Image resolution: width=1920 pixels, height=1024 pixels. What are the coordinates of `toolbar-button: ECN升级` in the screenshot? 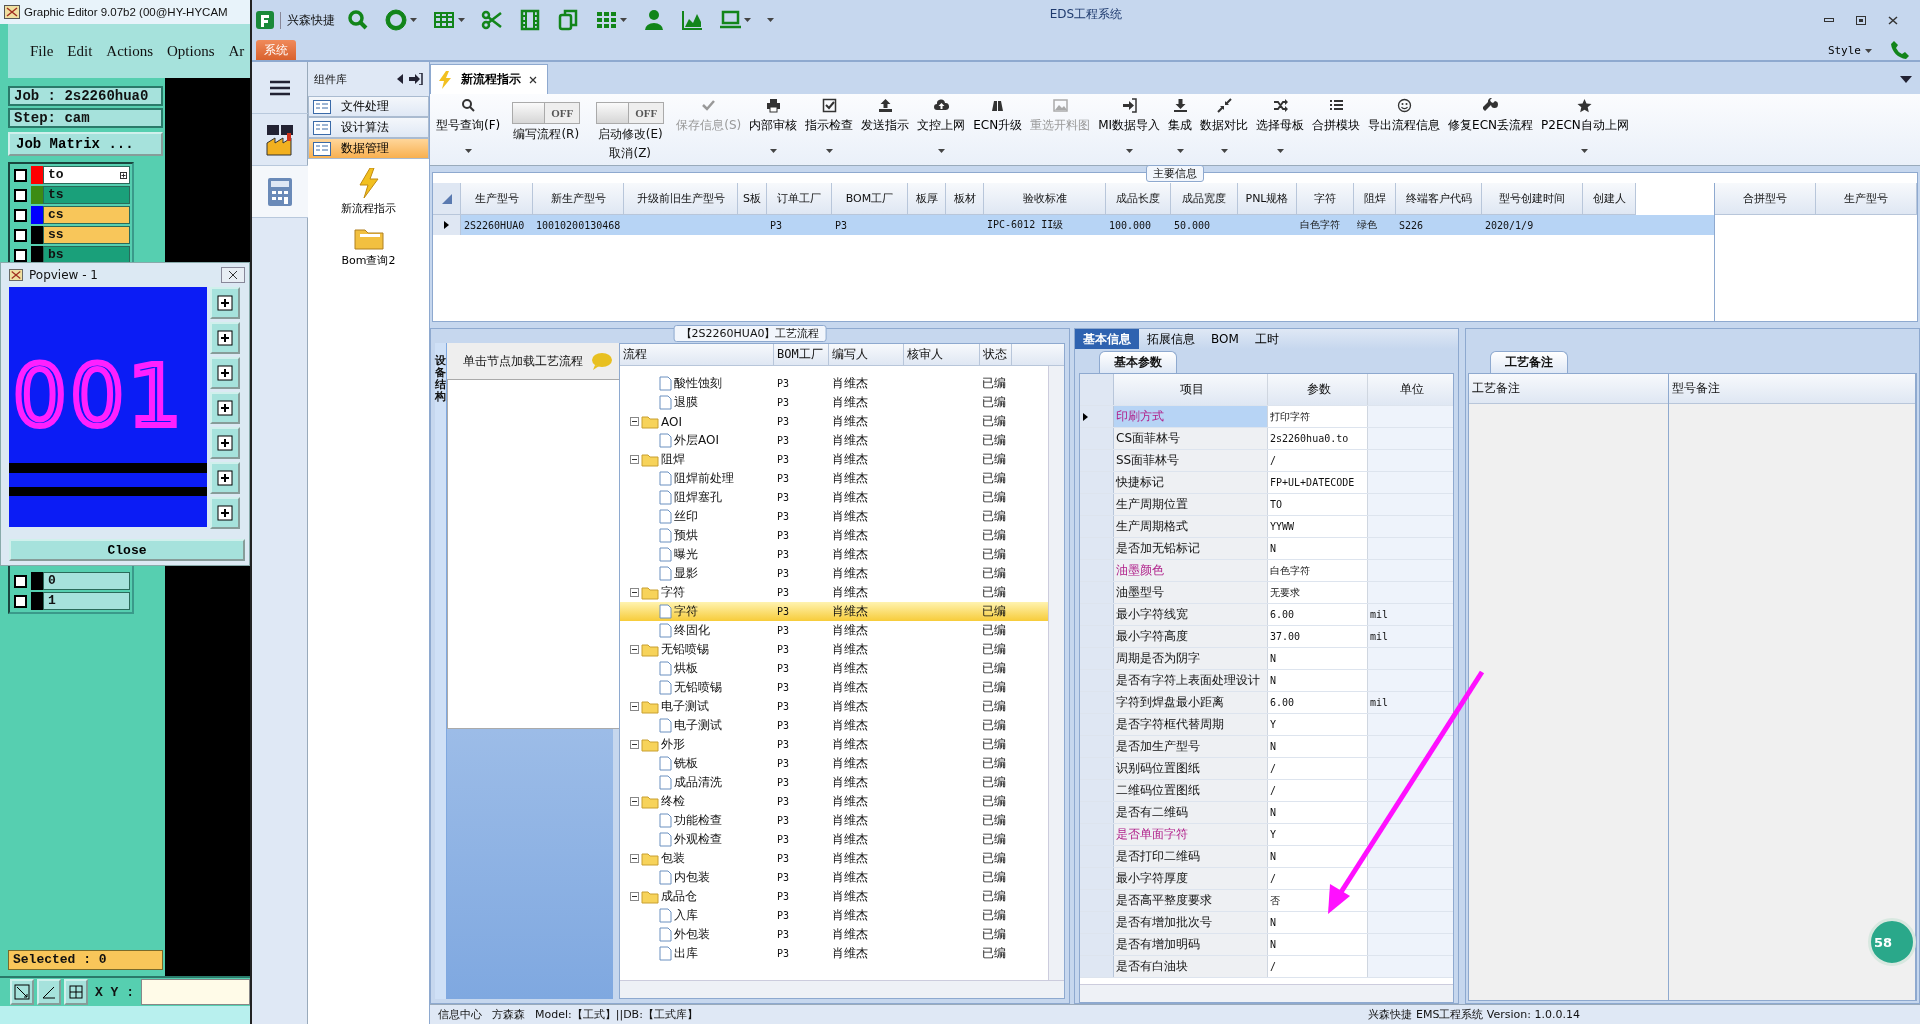 It's located at (998, 131).